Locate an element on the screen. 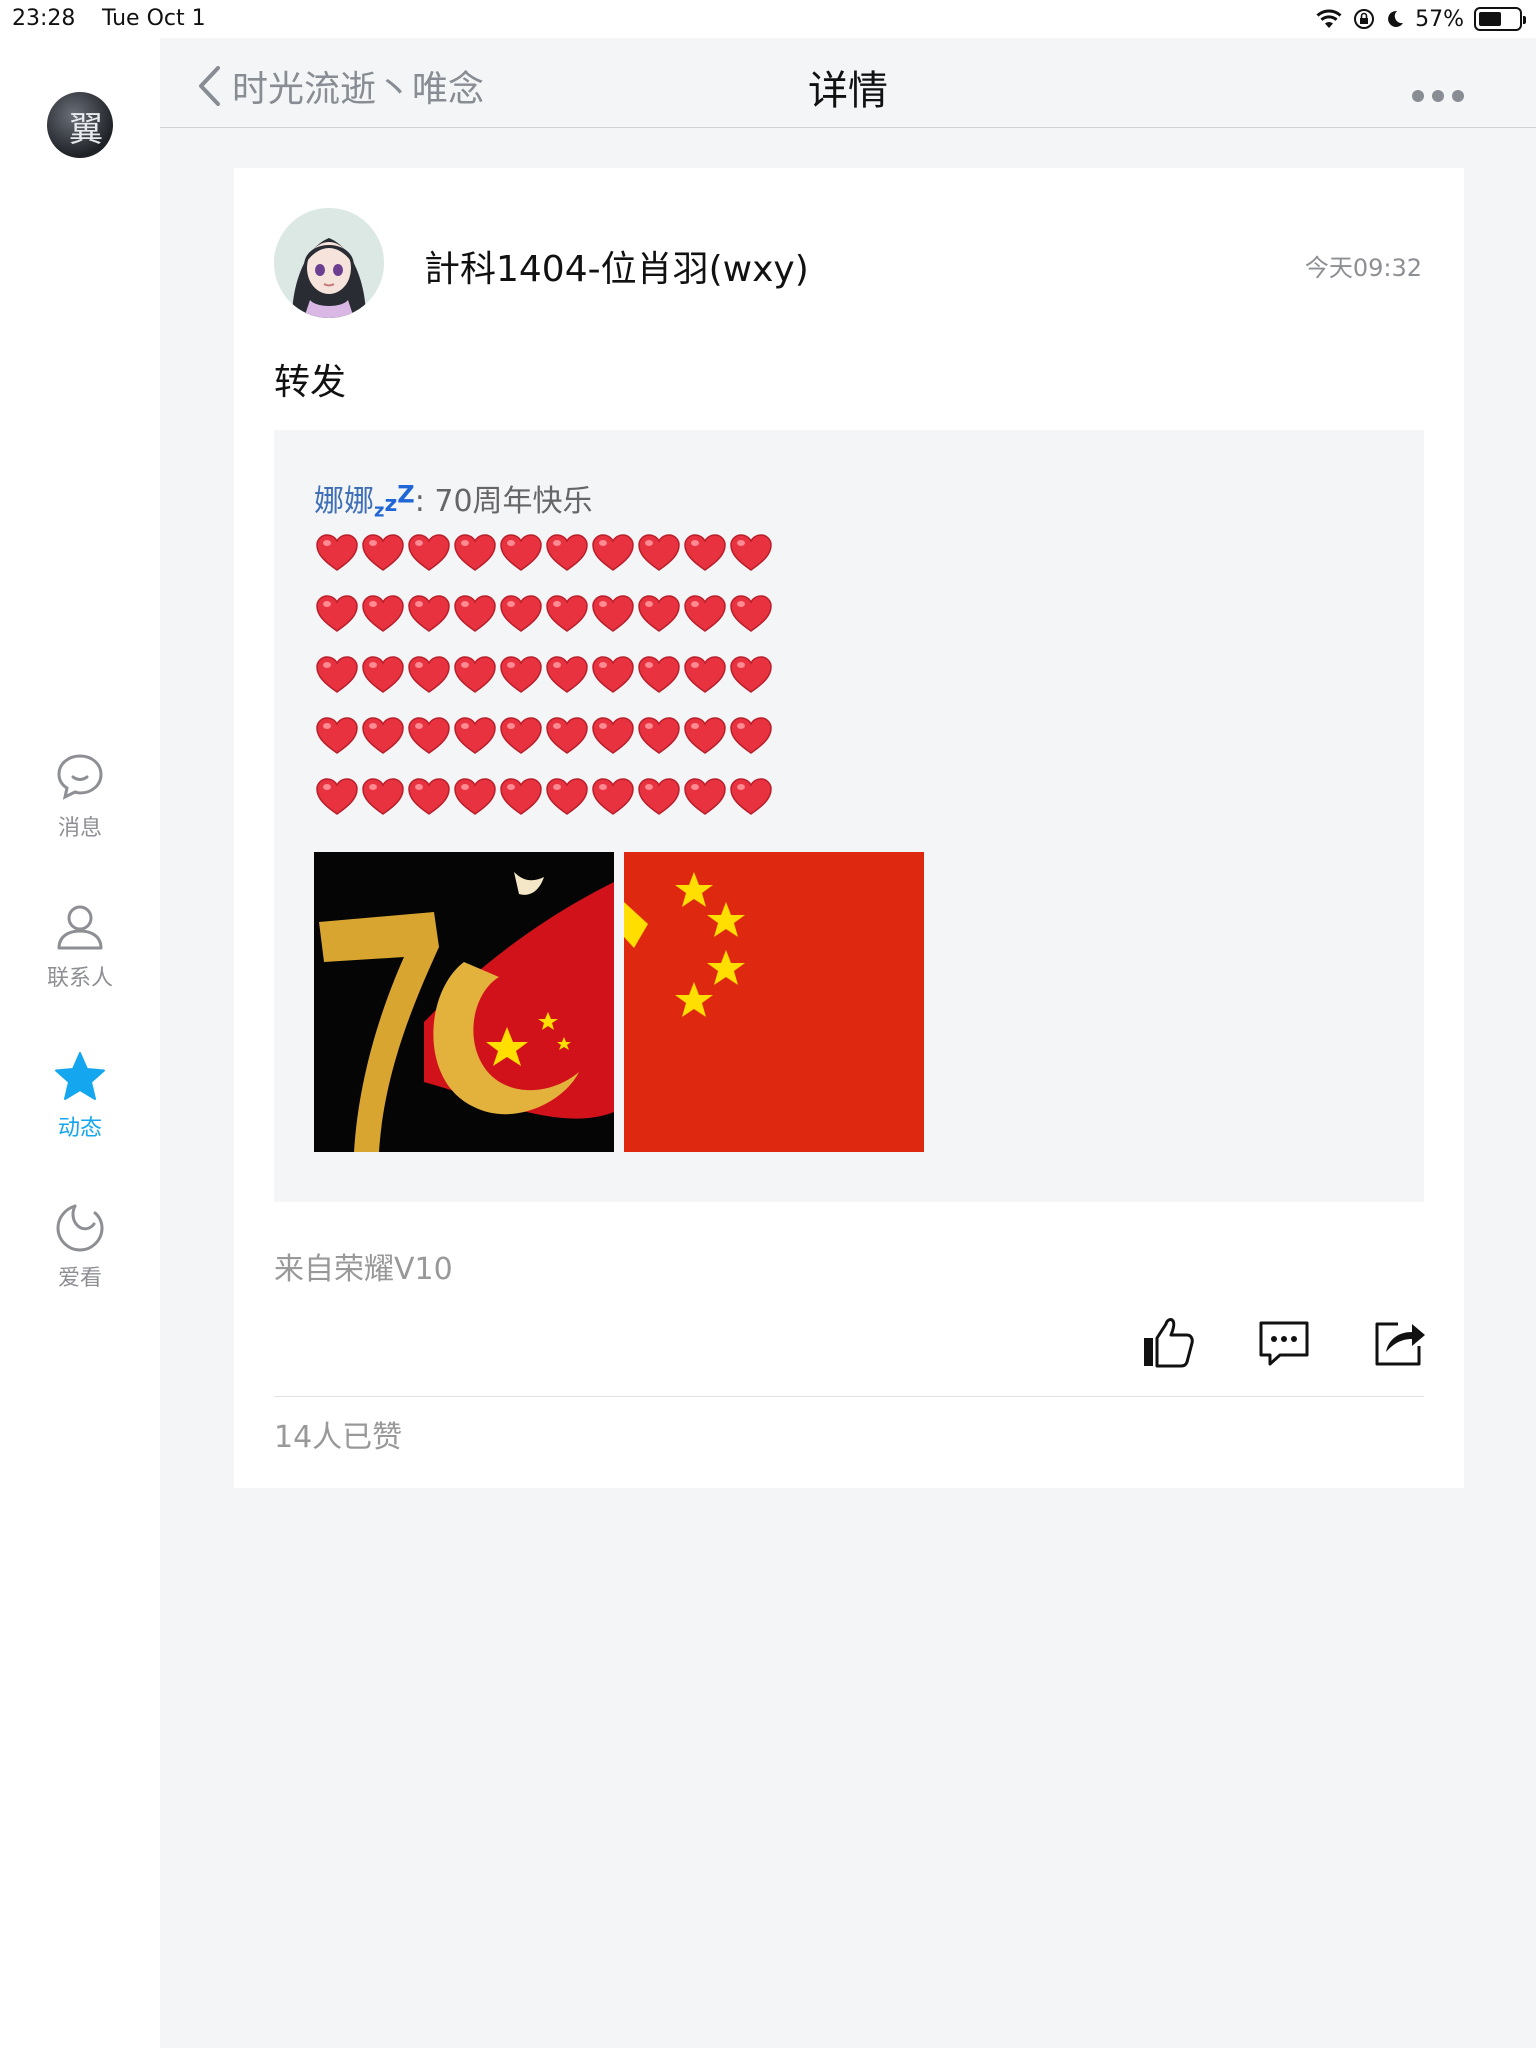 The height and width of the screenshot is (2048, 1536). star-icon is located at coordinates (80, 1076).